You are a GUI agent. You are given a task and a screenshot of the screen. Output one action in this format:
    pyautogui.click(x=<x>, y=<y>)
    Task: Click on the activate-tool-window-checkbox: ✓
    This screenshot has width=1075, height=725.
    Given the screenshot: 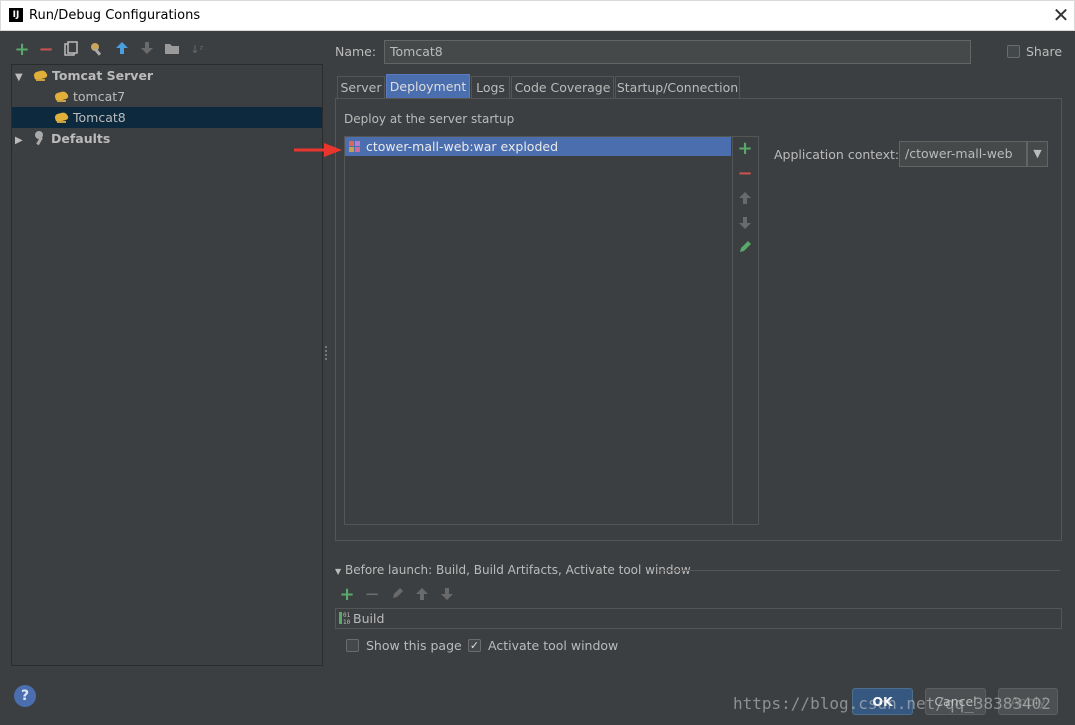 What is the action you would take?
    pyautogui.click(x=474, y=645)
    